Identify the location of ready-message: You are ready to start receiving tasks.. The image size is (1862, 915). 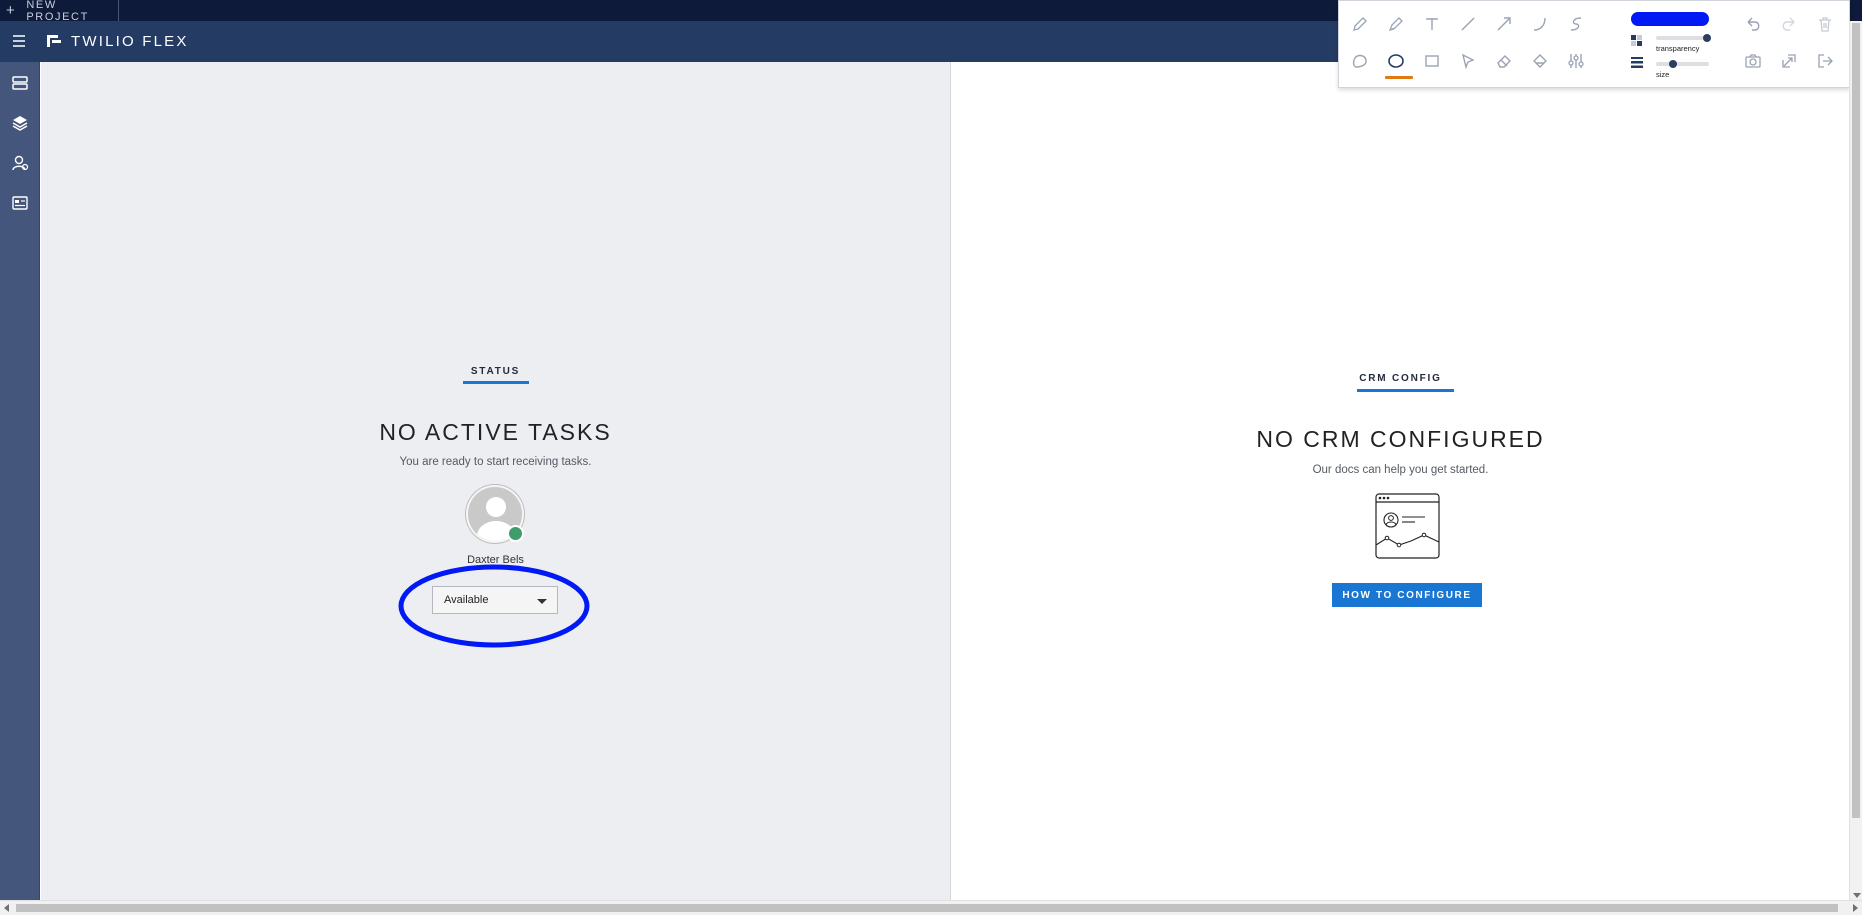
(495, 462).